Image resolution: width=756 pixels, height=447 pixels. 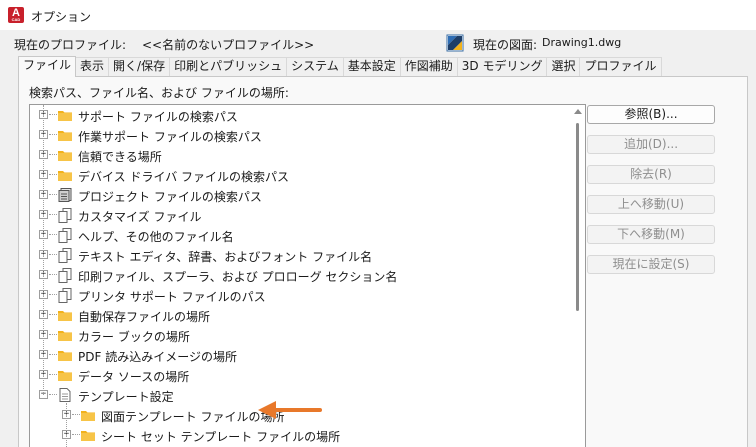 What do you see at coordinates (158, 117) in the screenshot?
I see `tree-item-label: サポート ファイルの検索パス` at bounding box center [158, 117].